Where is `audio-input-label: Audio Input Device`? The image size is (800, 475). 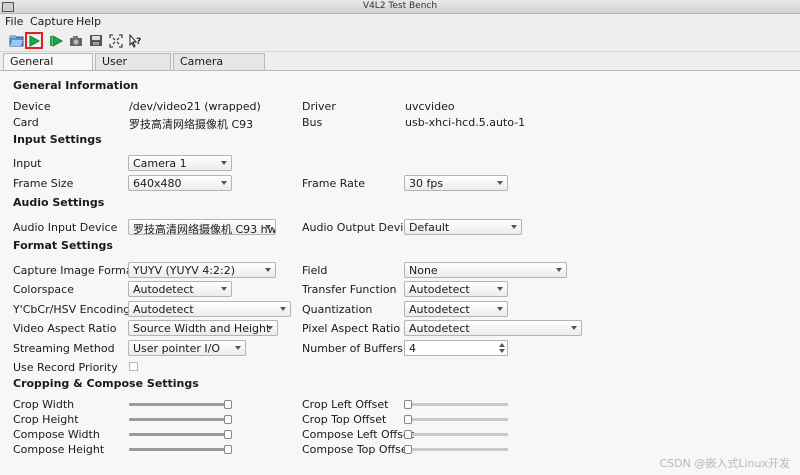
audio-input-label: Audio Input Device is located at coordinates (65, 227).